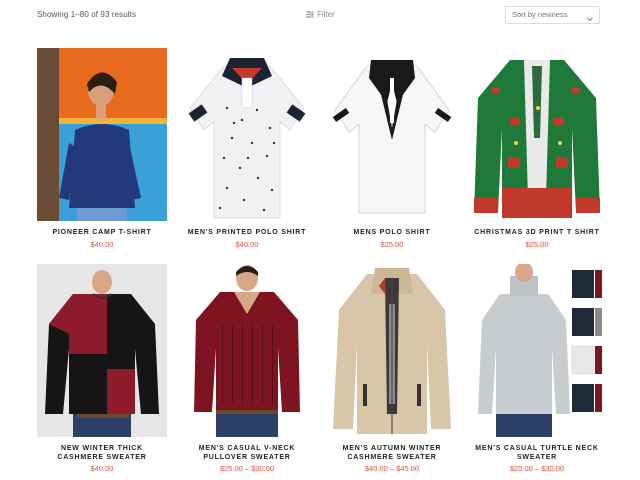 The image size is (640, 480). I want to click on product-name: MEN'S CASUAL V-NECK PULLOVER SWEATER, so click(247, 453).